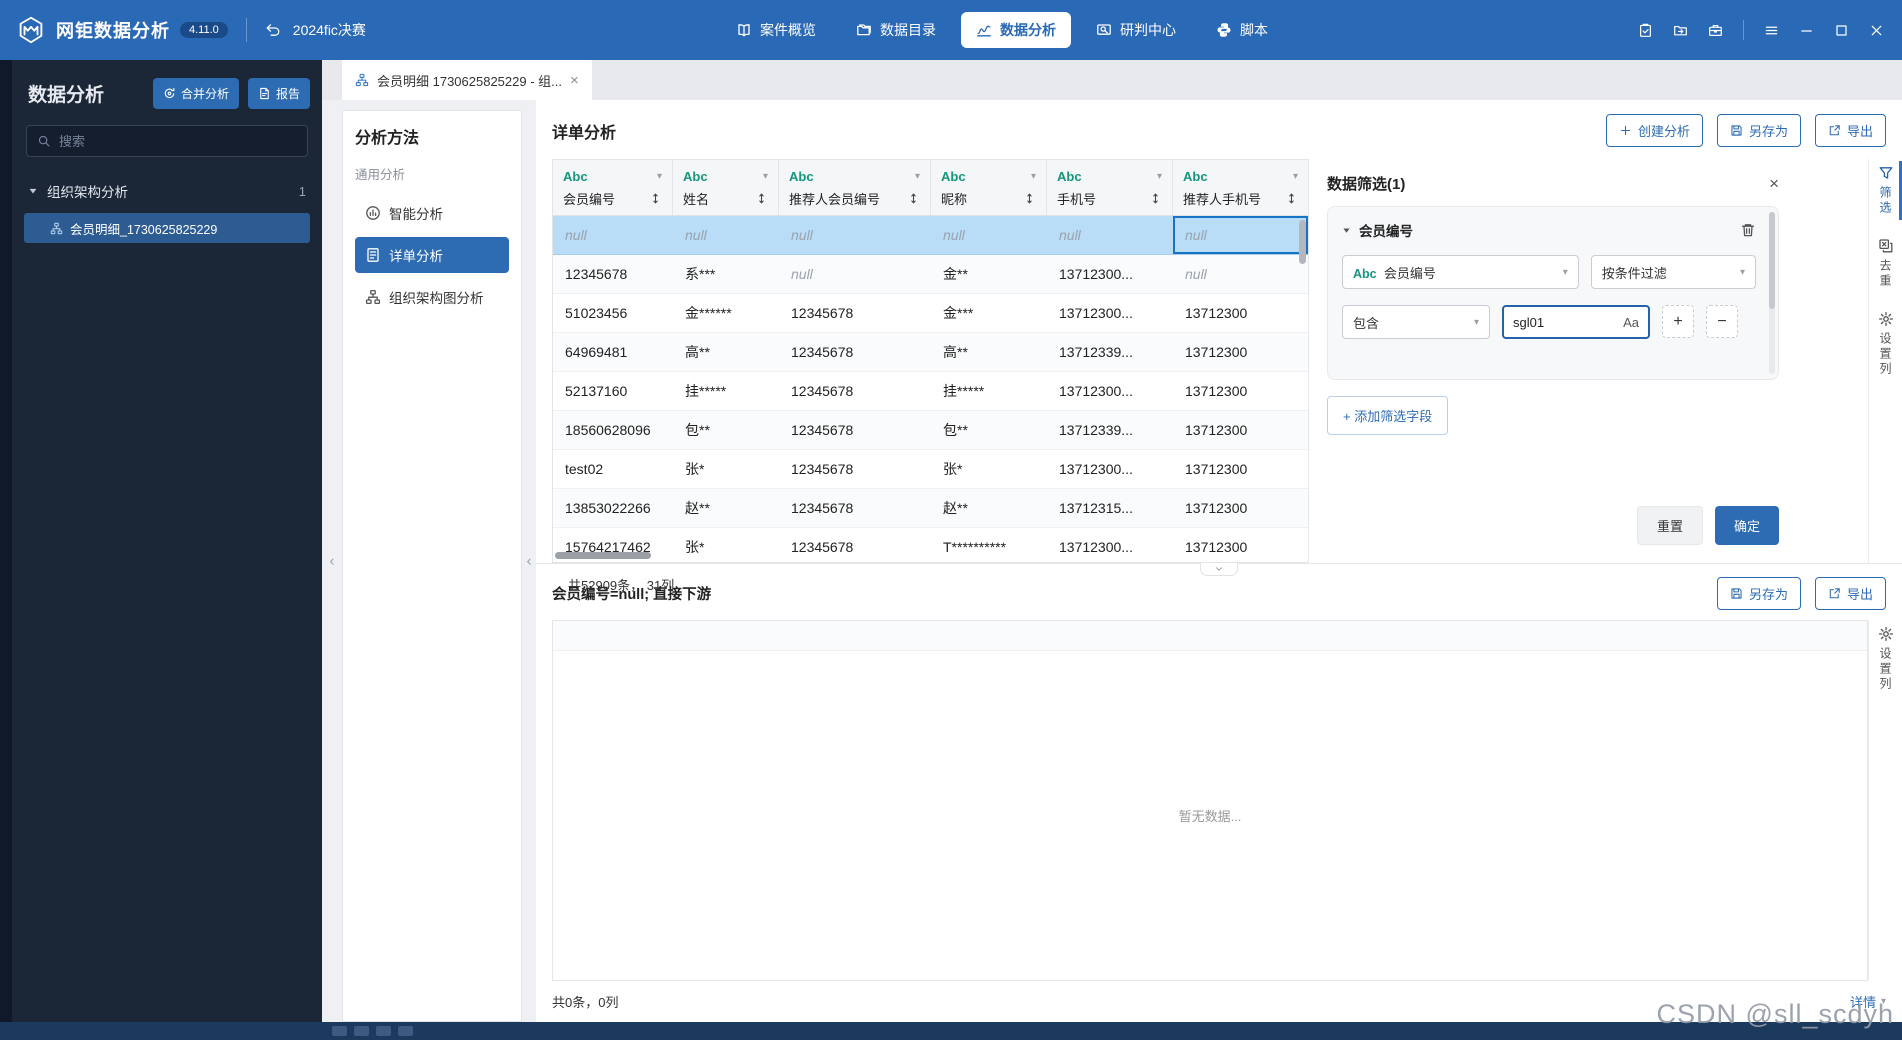 This screenshot has height=1040, width=1902. I want to click on export-button: 导出, so click(1850, 130).